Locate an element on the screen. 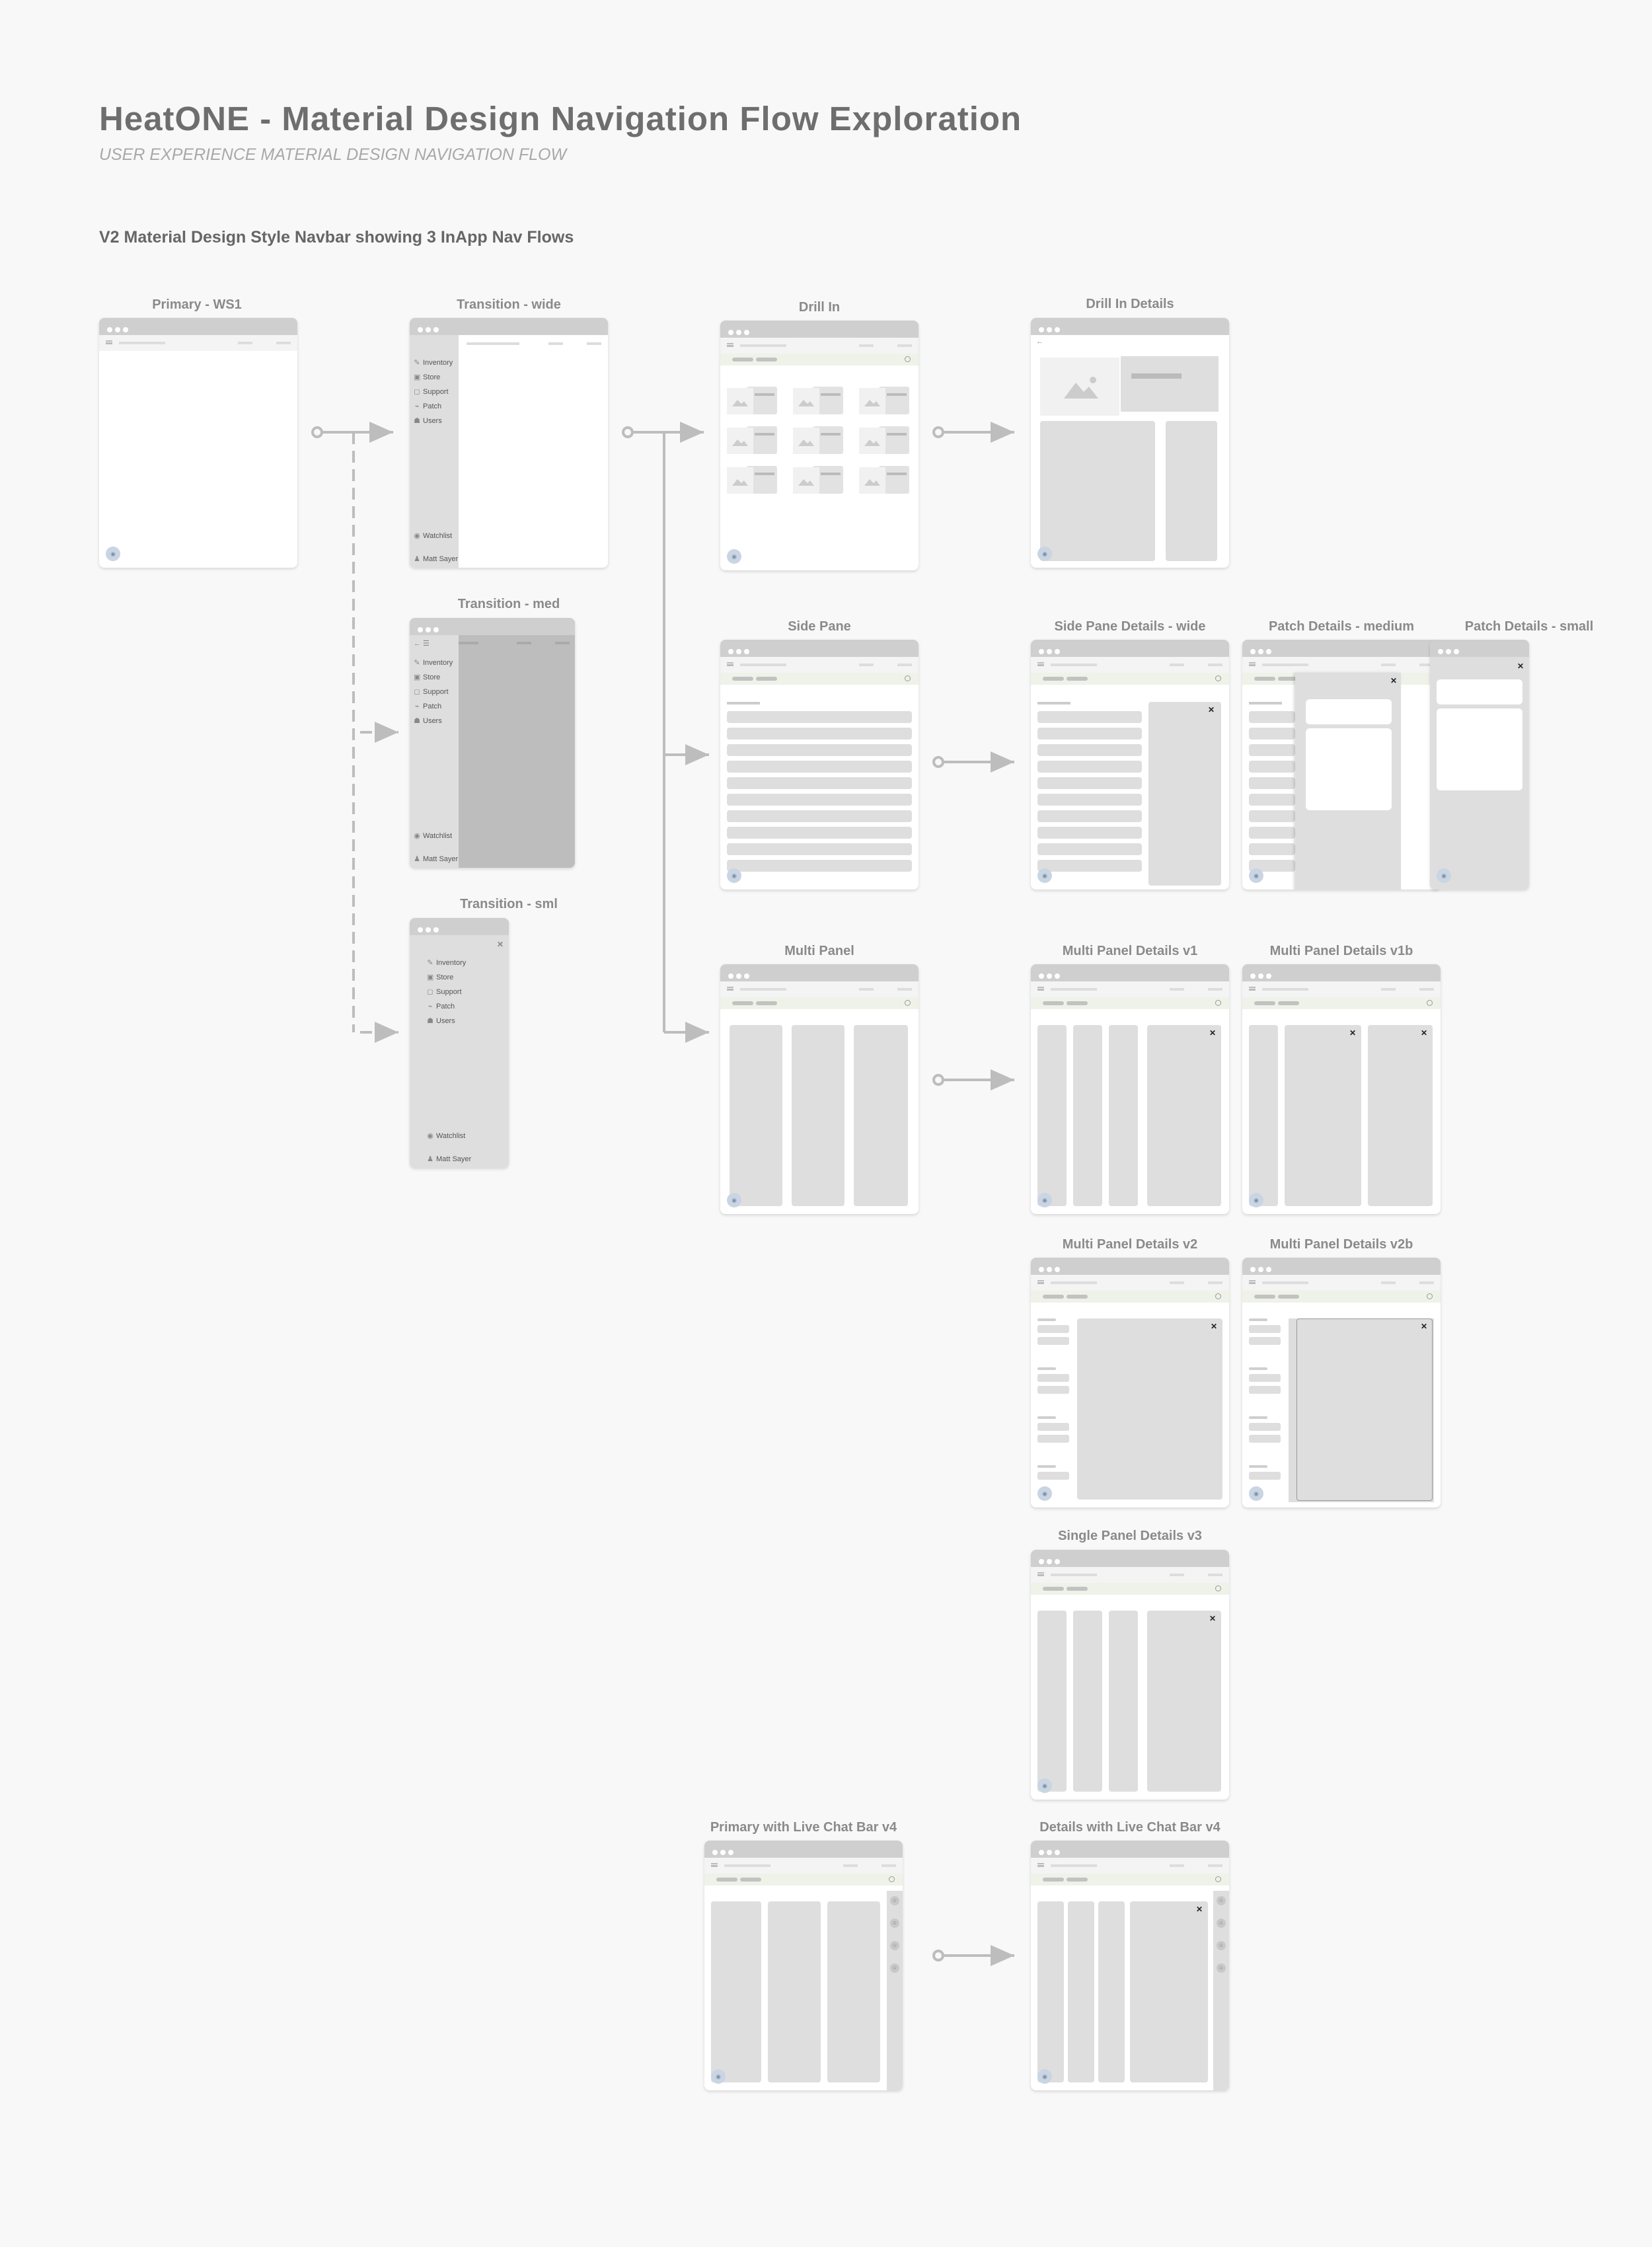  frame-drill-in-details: ← ◉ is located at coordinates (1130, 443).